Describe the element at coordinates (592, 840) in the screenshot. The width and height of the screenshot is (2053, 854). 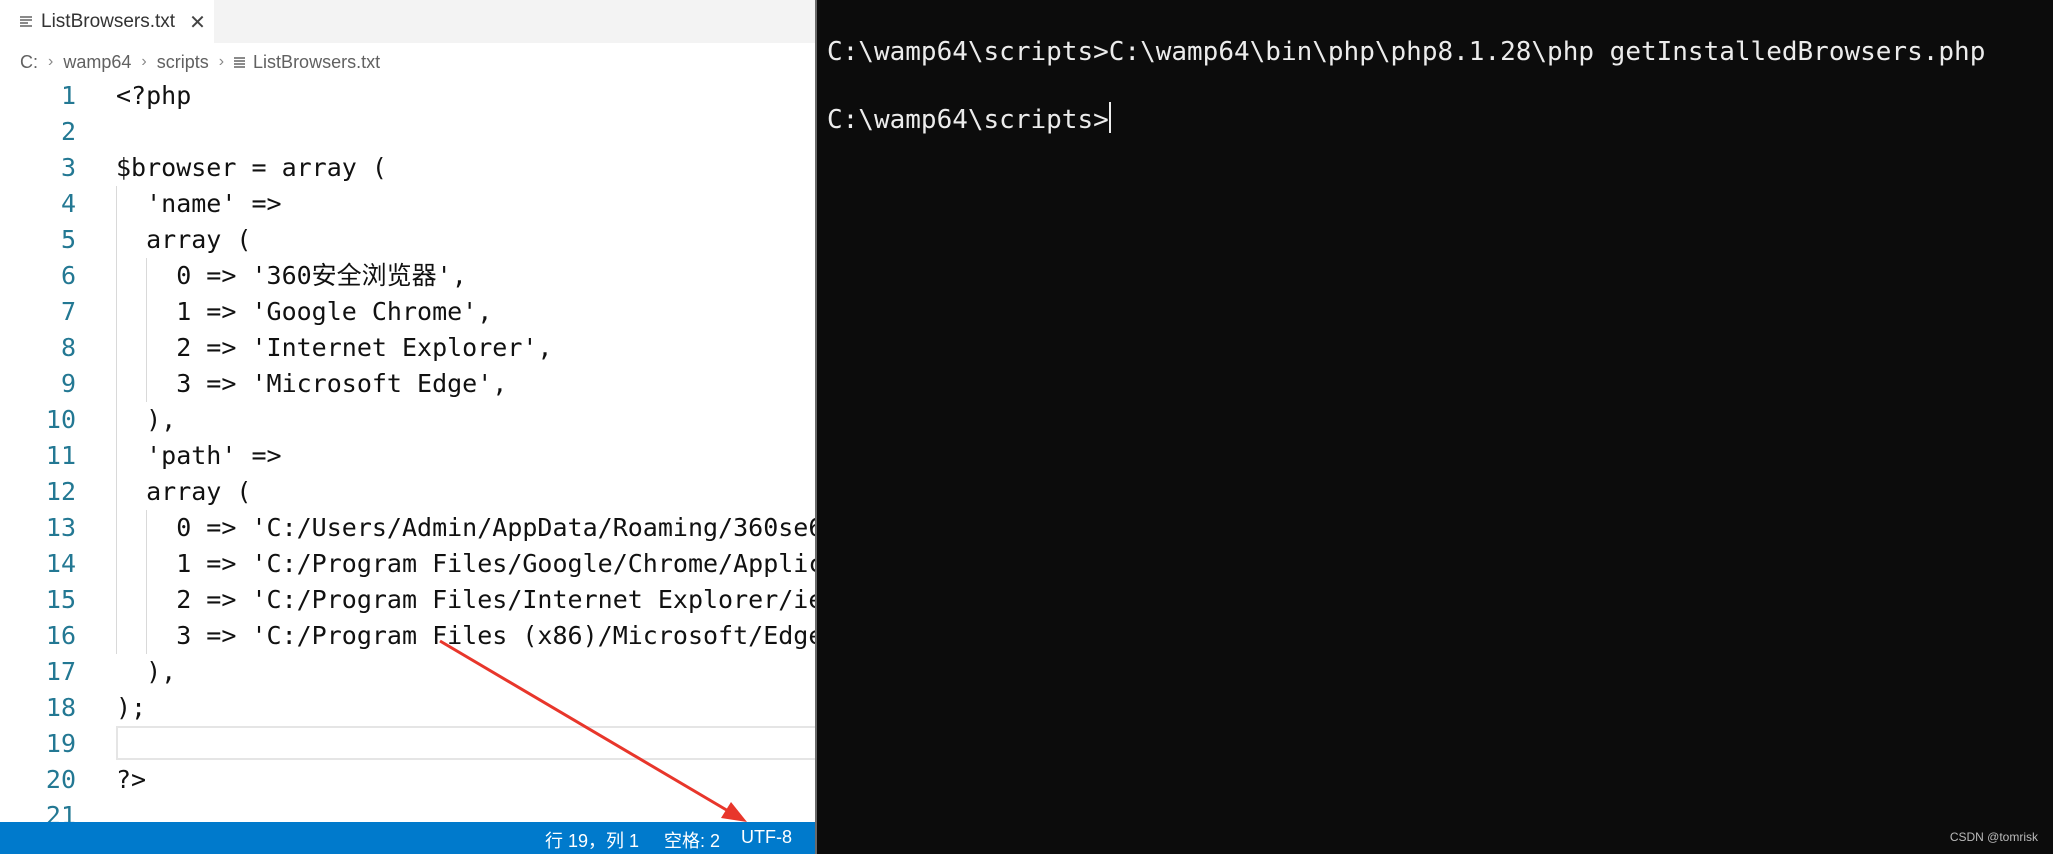
I see `cursor-position: 行 19，列 1` at that location.